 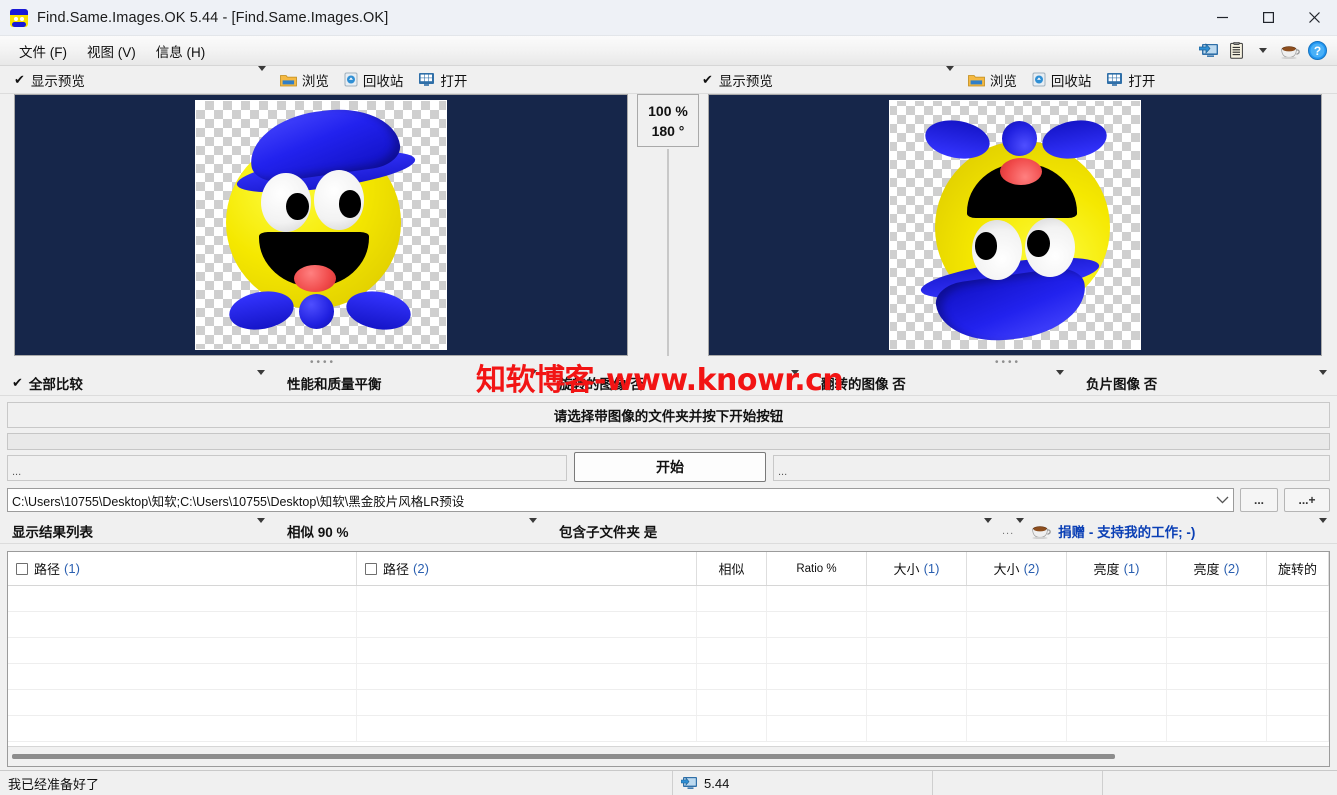 What do you see at coordinates (442, 80) in the screenshot?
I see `open-button-left: 打开` at bounding box center [442, 80].